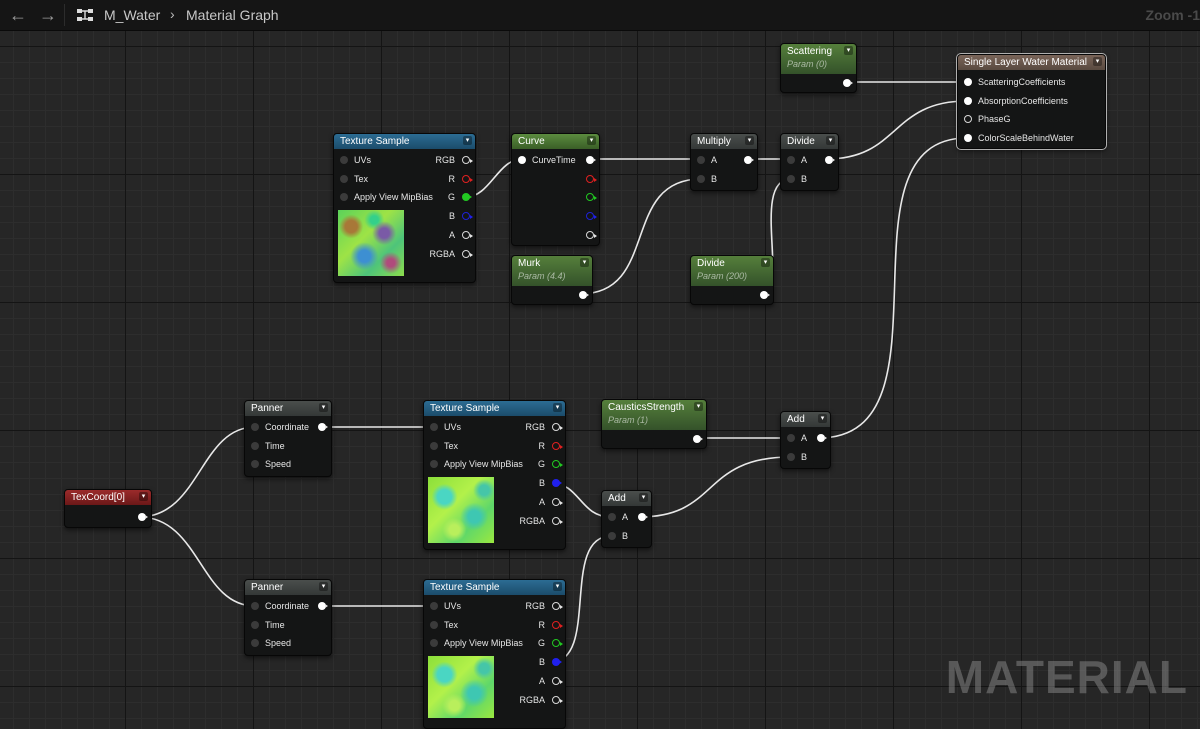 The image size is (1200, 729). What do you see at coordinates (654, 415) in the screenshot?
I see `node-header: CausticsStrength Param (1) ▾` at bounding box center [654, 415].